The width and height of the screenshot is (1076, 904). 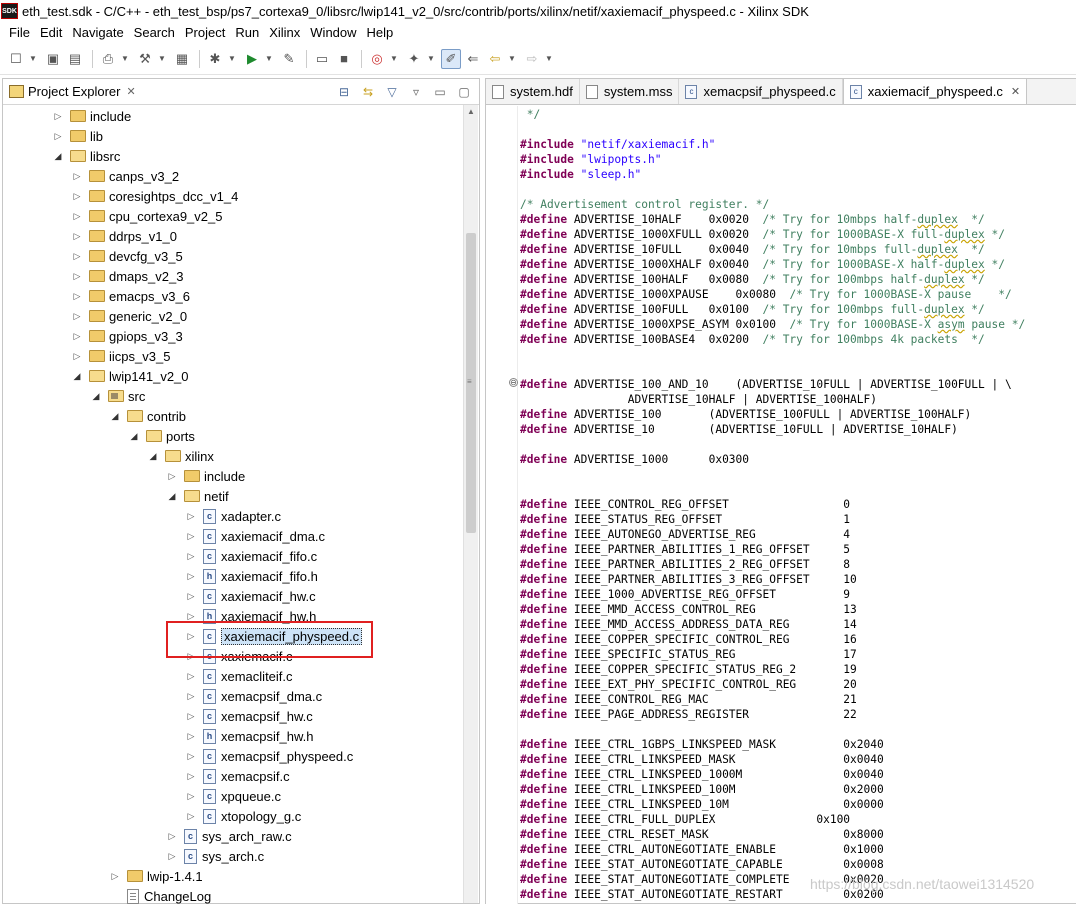 I want to click on scroll-up-icon: ▲, so click(x=471, y=111).